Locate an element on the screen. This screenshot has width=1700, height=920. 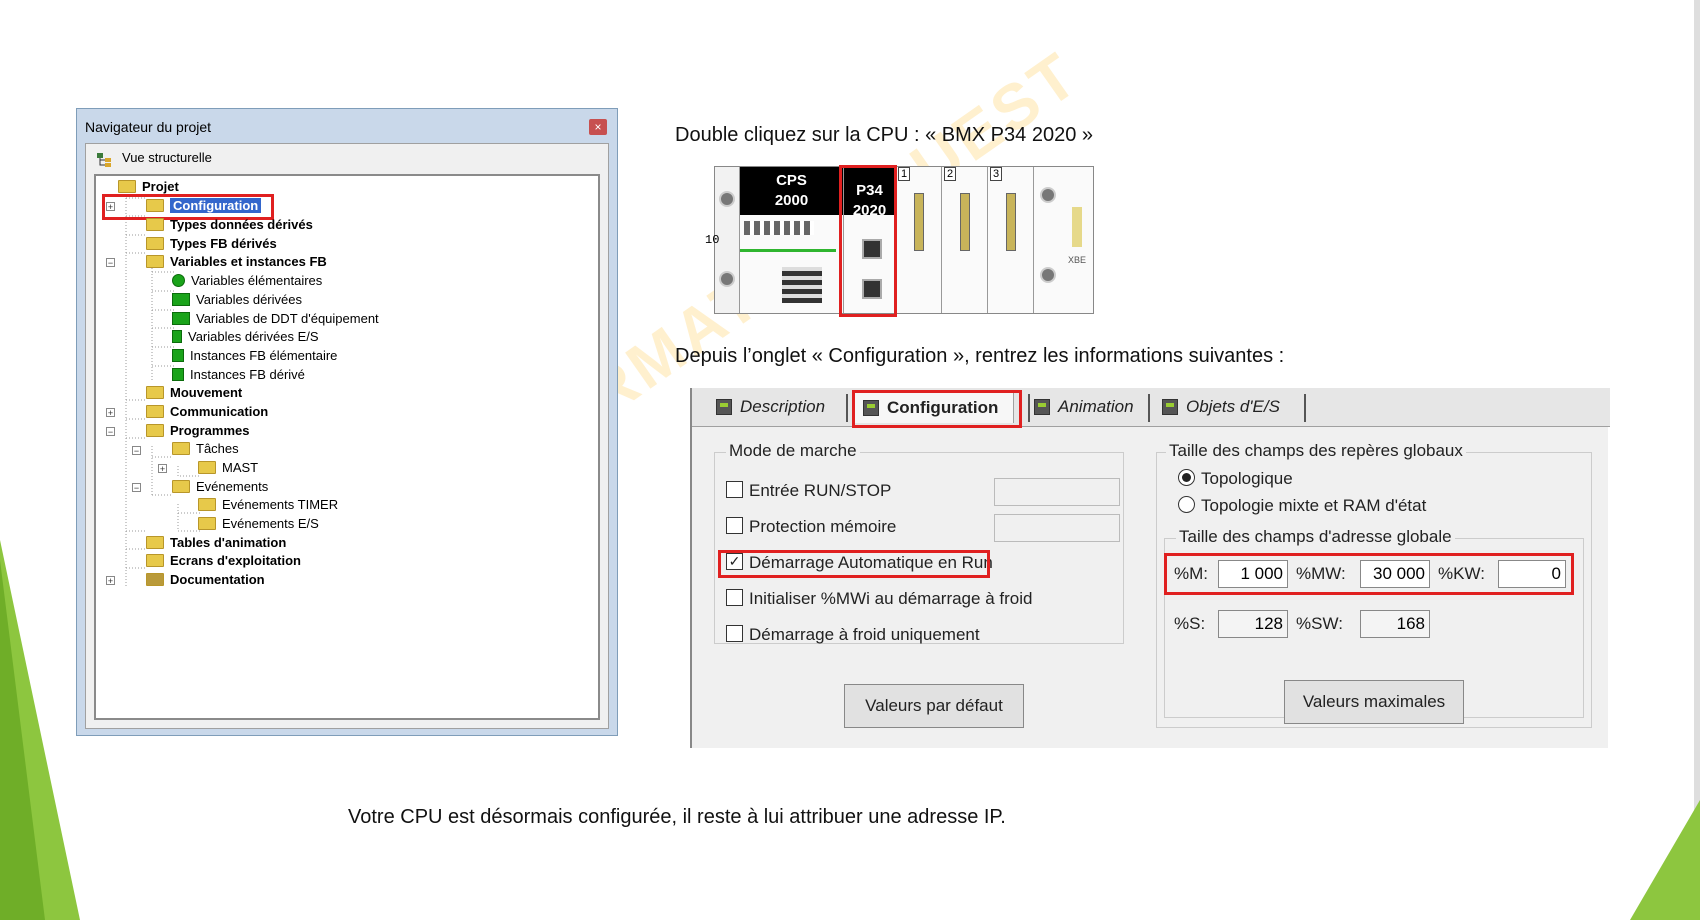
slot-number: 3 is located at coordinates (996, 174).